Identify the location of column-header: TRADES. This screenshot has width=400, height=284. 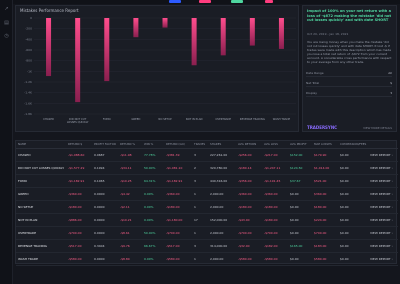
(200, 145).